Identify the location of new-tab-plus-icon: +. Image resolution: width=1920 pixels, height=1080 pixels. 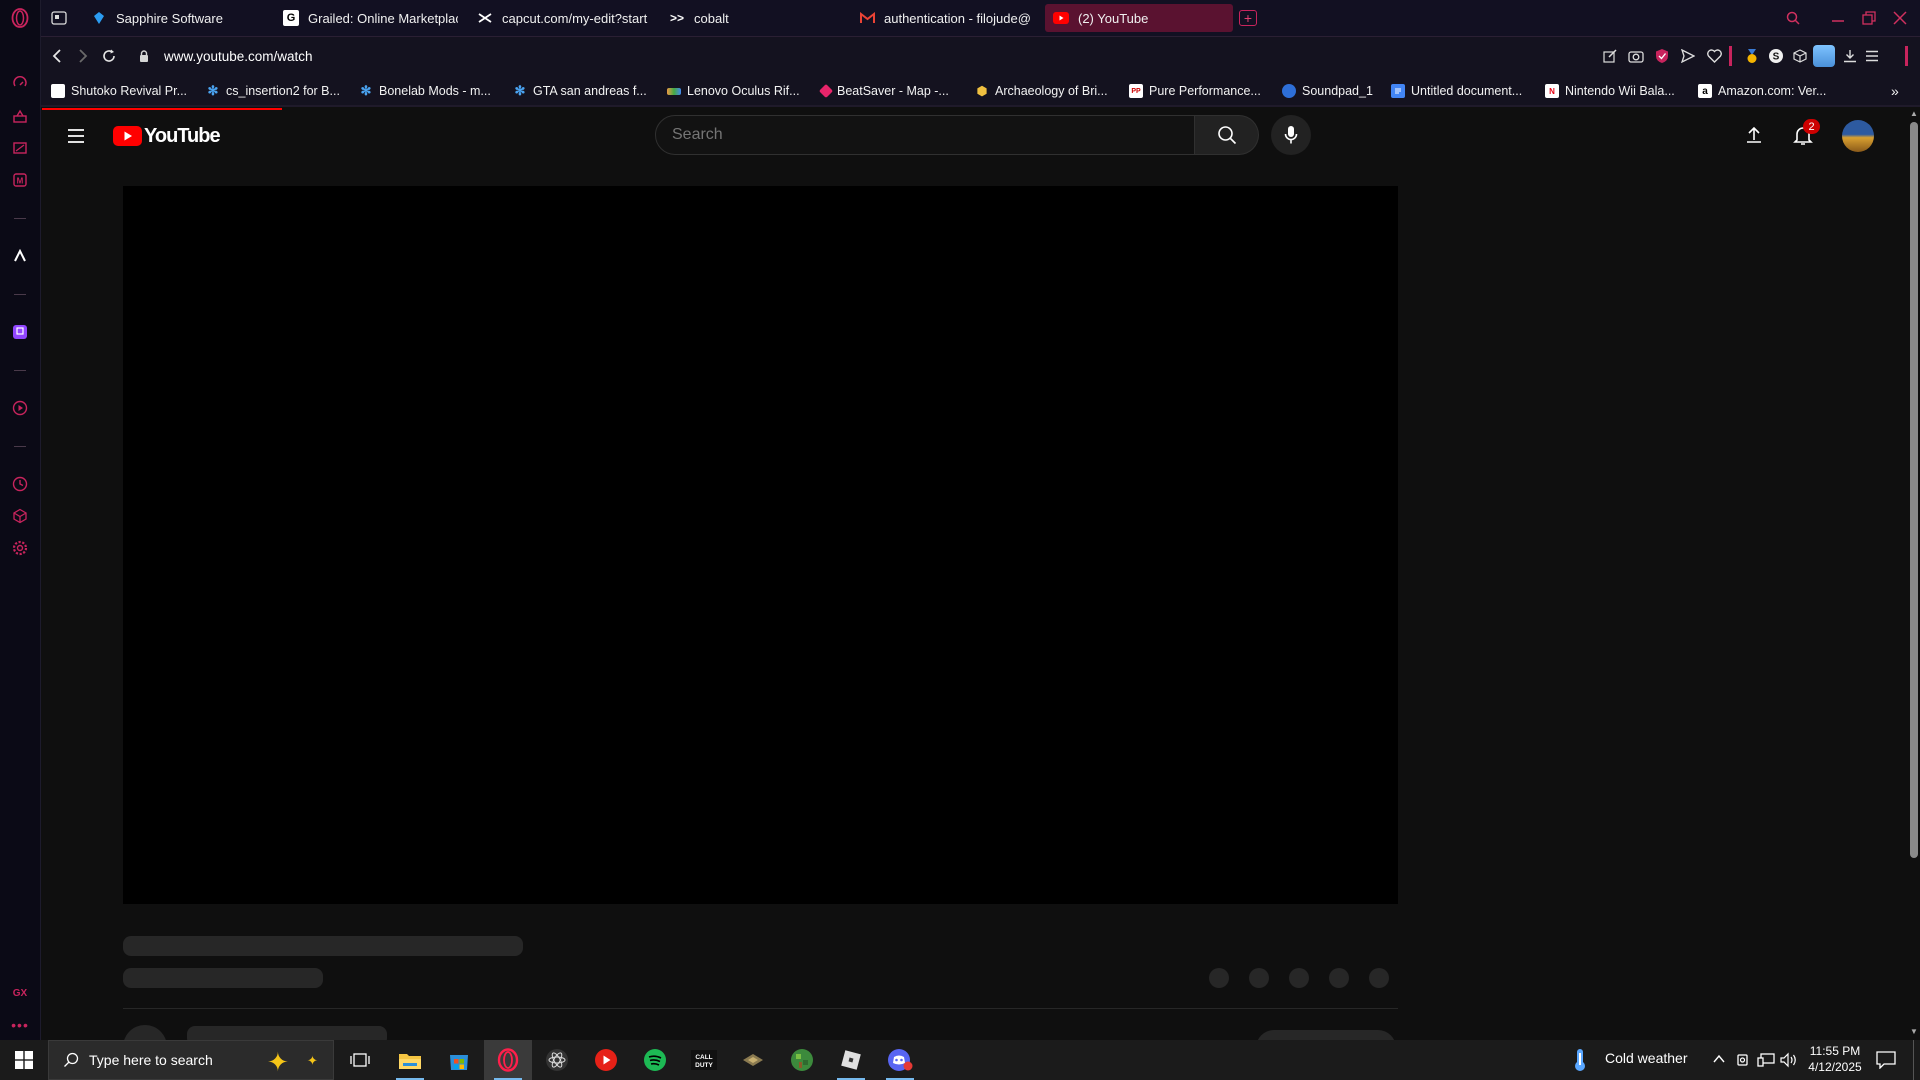
(1248, 18).